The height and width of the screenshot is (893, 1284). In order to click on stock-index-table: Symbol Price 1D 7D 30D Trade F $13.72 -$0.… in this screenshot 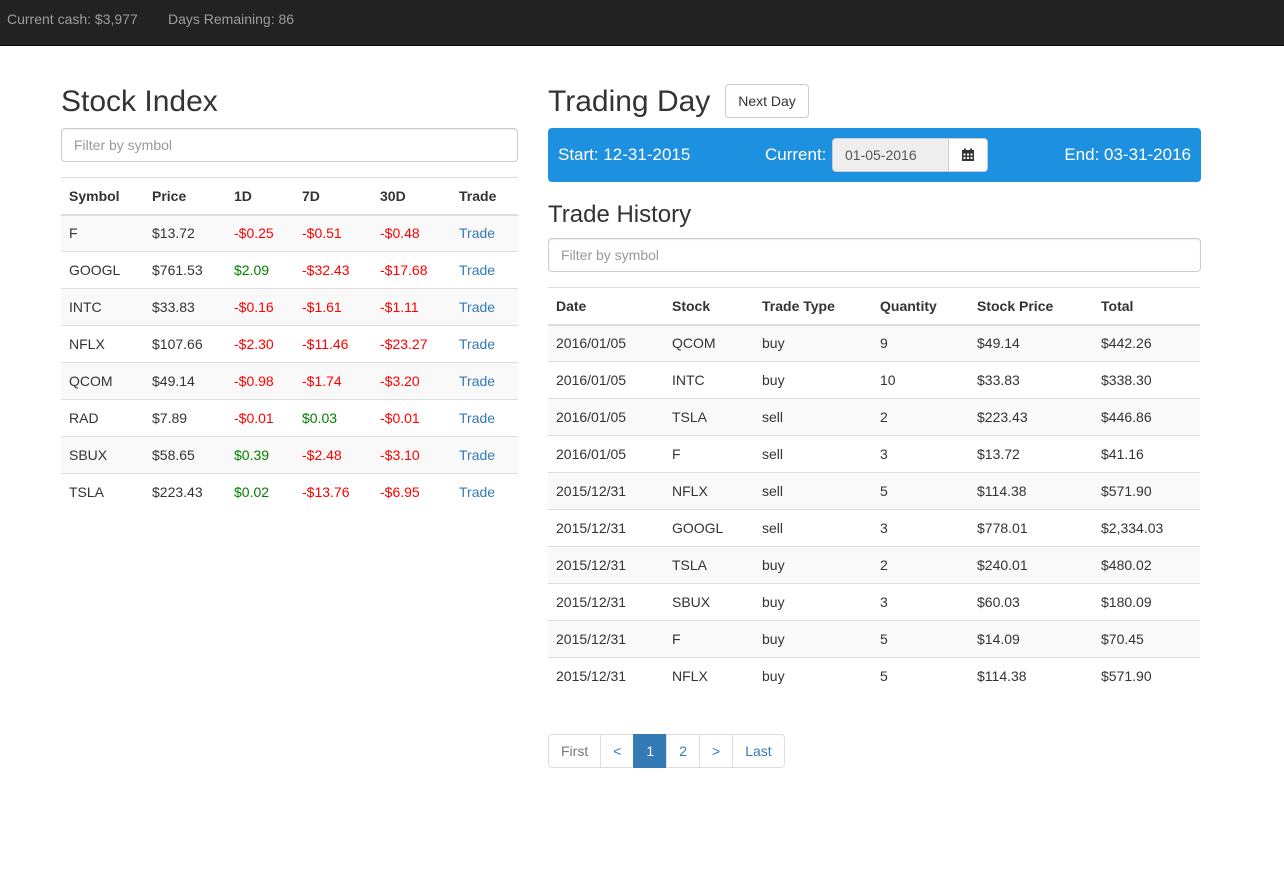, I will do `click(289, 344)`.